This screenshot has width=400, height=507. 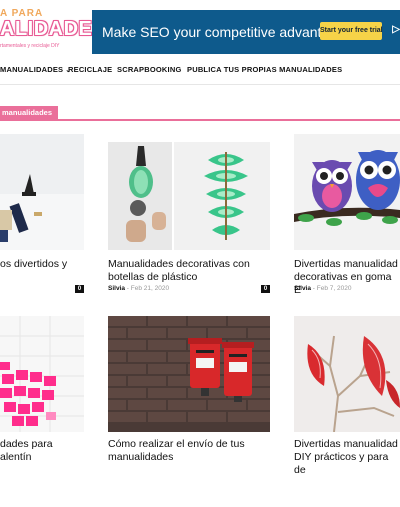 I want to click on post-card: dades para alentín, so click(x=42, y=401).